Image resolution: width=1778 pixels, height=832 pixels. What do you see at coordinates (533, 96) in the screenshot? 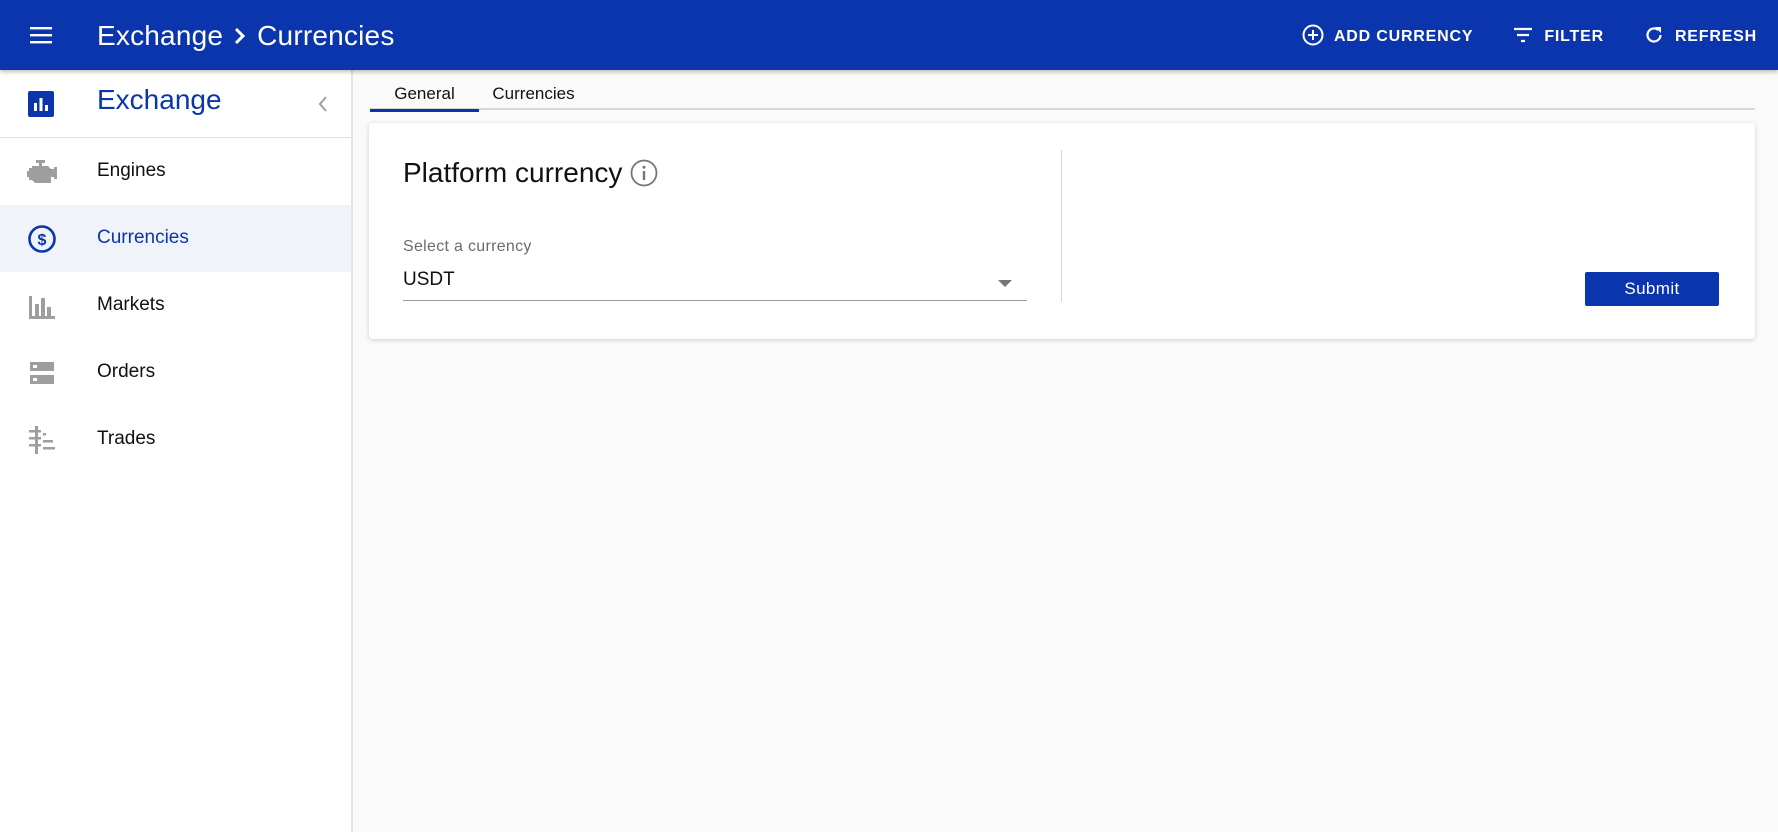
I see `tab-currencies: Currencies` at bounding box center [533, 96].